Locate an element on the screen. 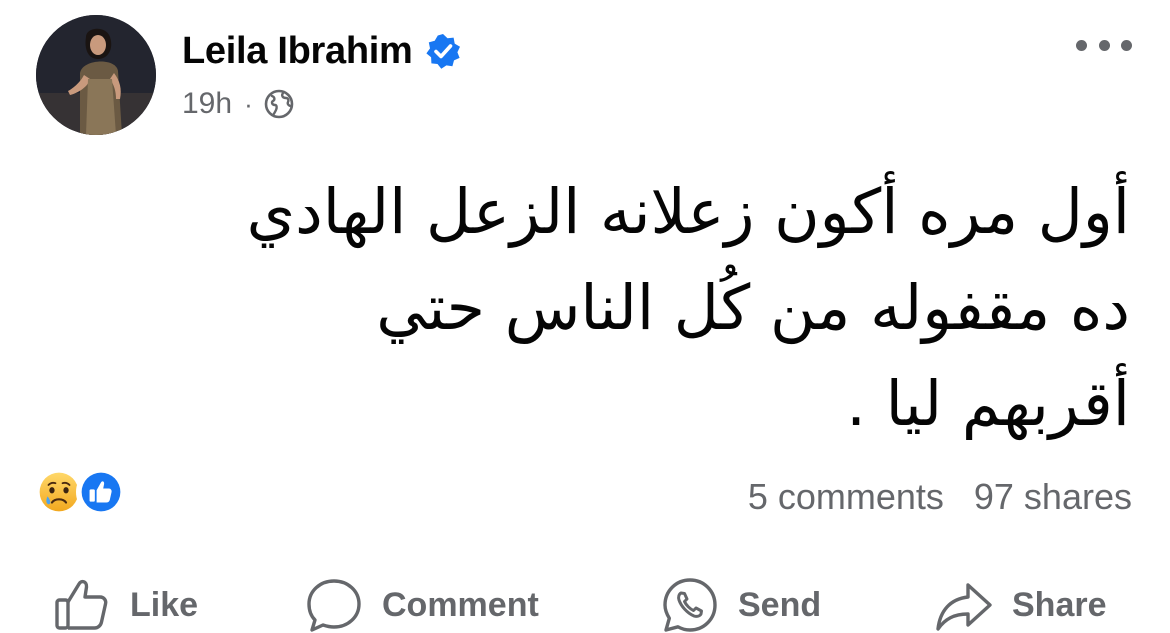 The image size is (1170, 633). author-name: Leila Ibrahim is located at coordinates (297, 51).